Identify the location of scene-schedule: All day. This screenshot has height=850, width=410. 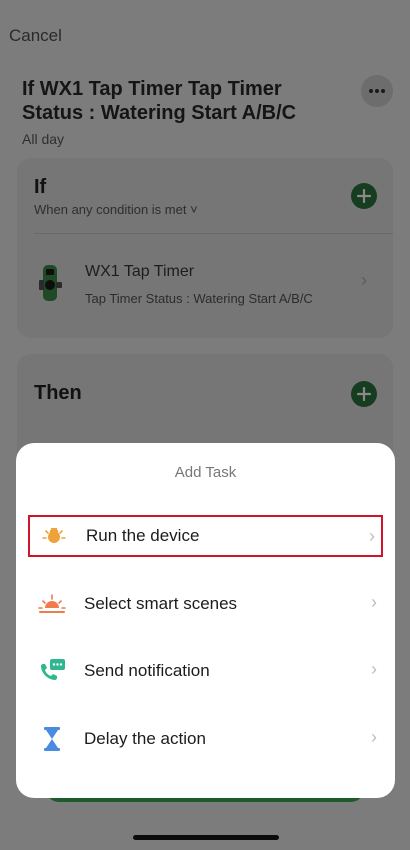
(43, 139).